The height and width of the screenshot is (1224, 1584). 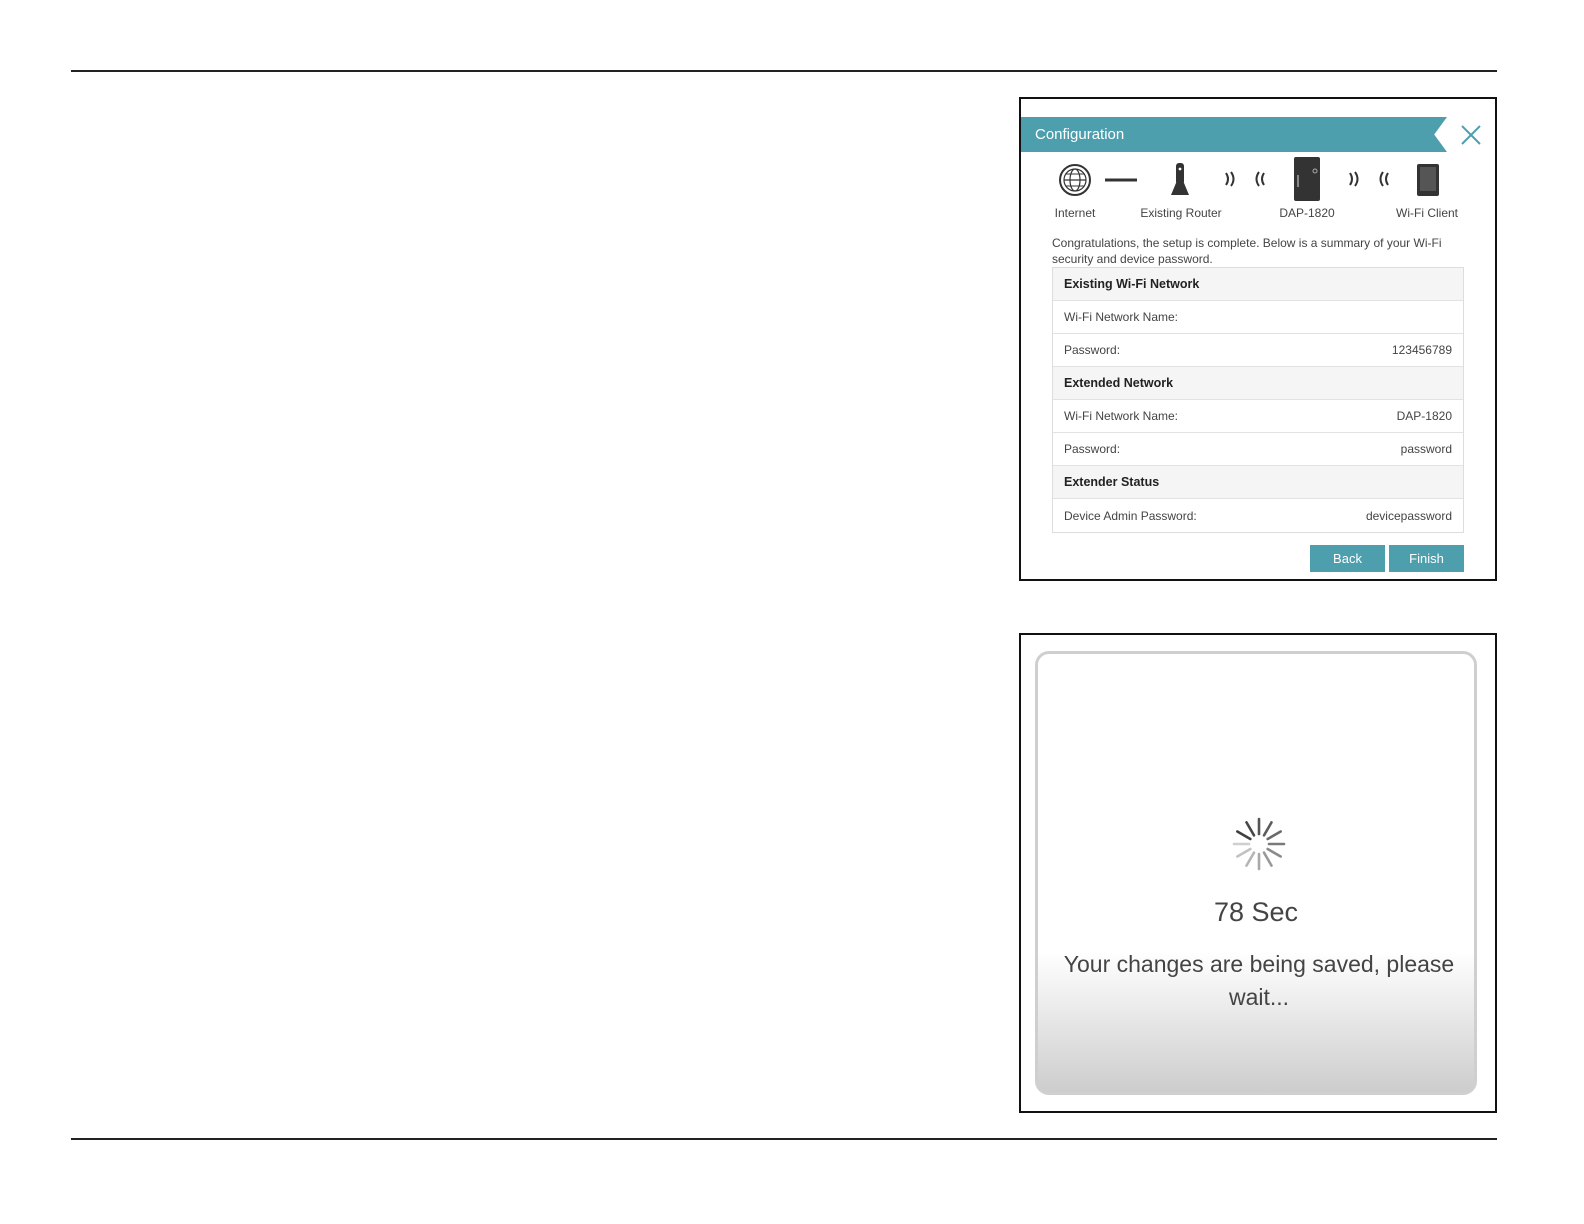 I want to click on wired-link-icon, so click(x=1121, y=180).